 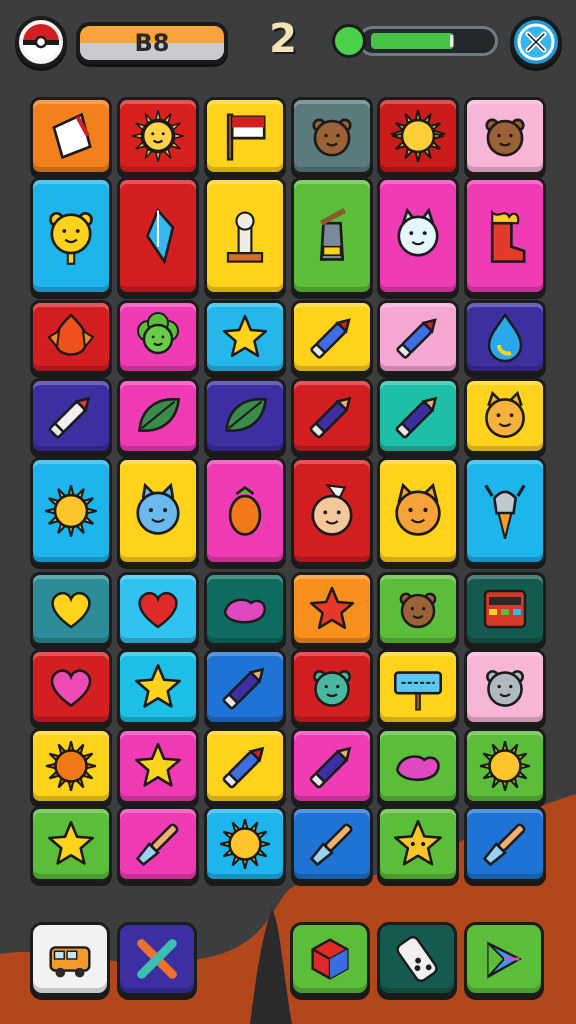 I want to click on progress-track, so click(x=428, y=41).